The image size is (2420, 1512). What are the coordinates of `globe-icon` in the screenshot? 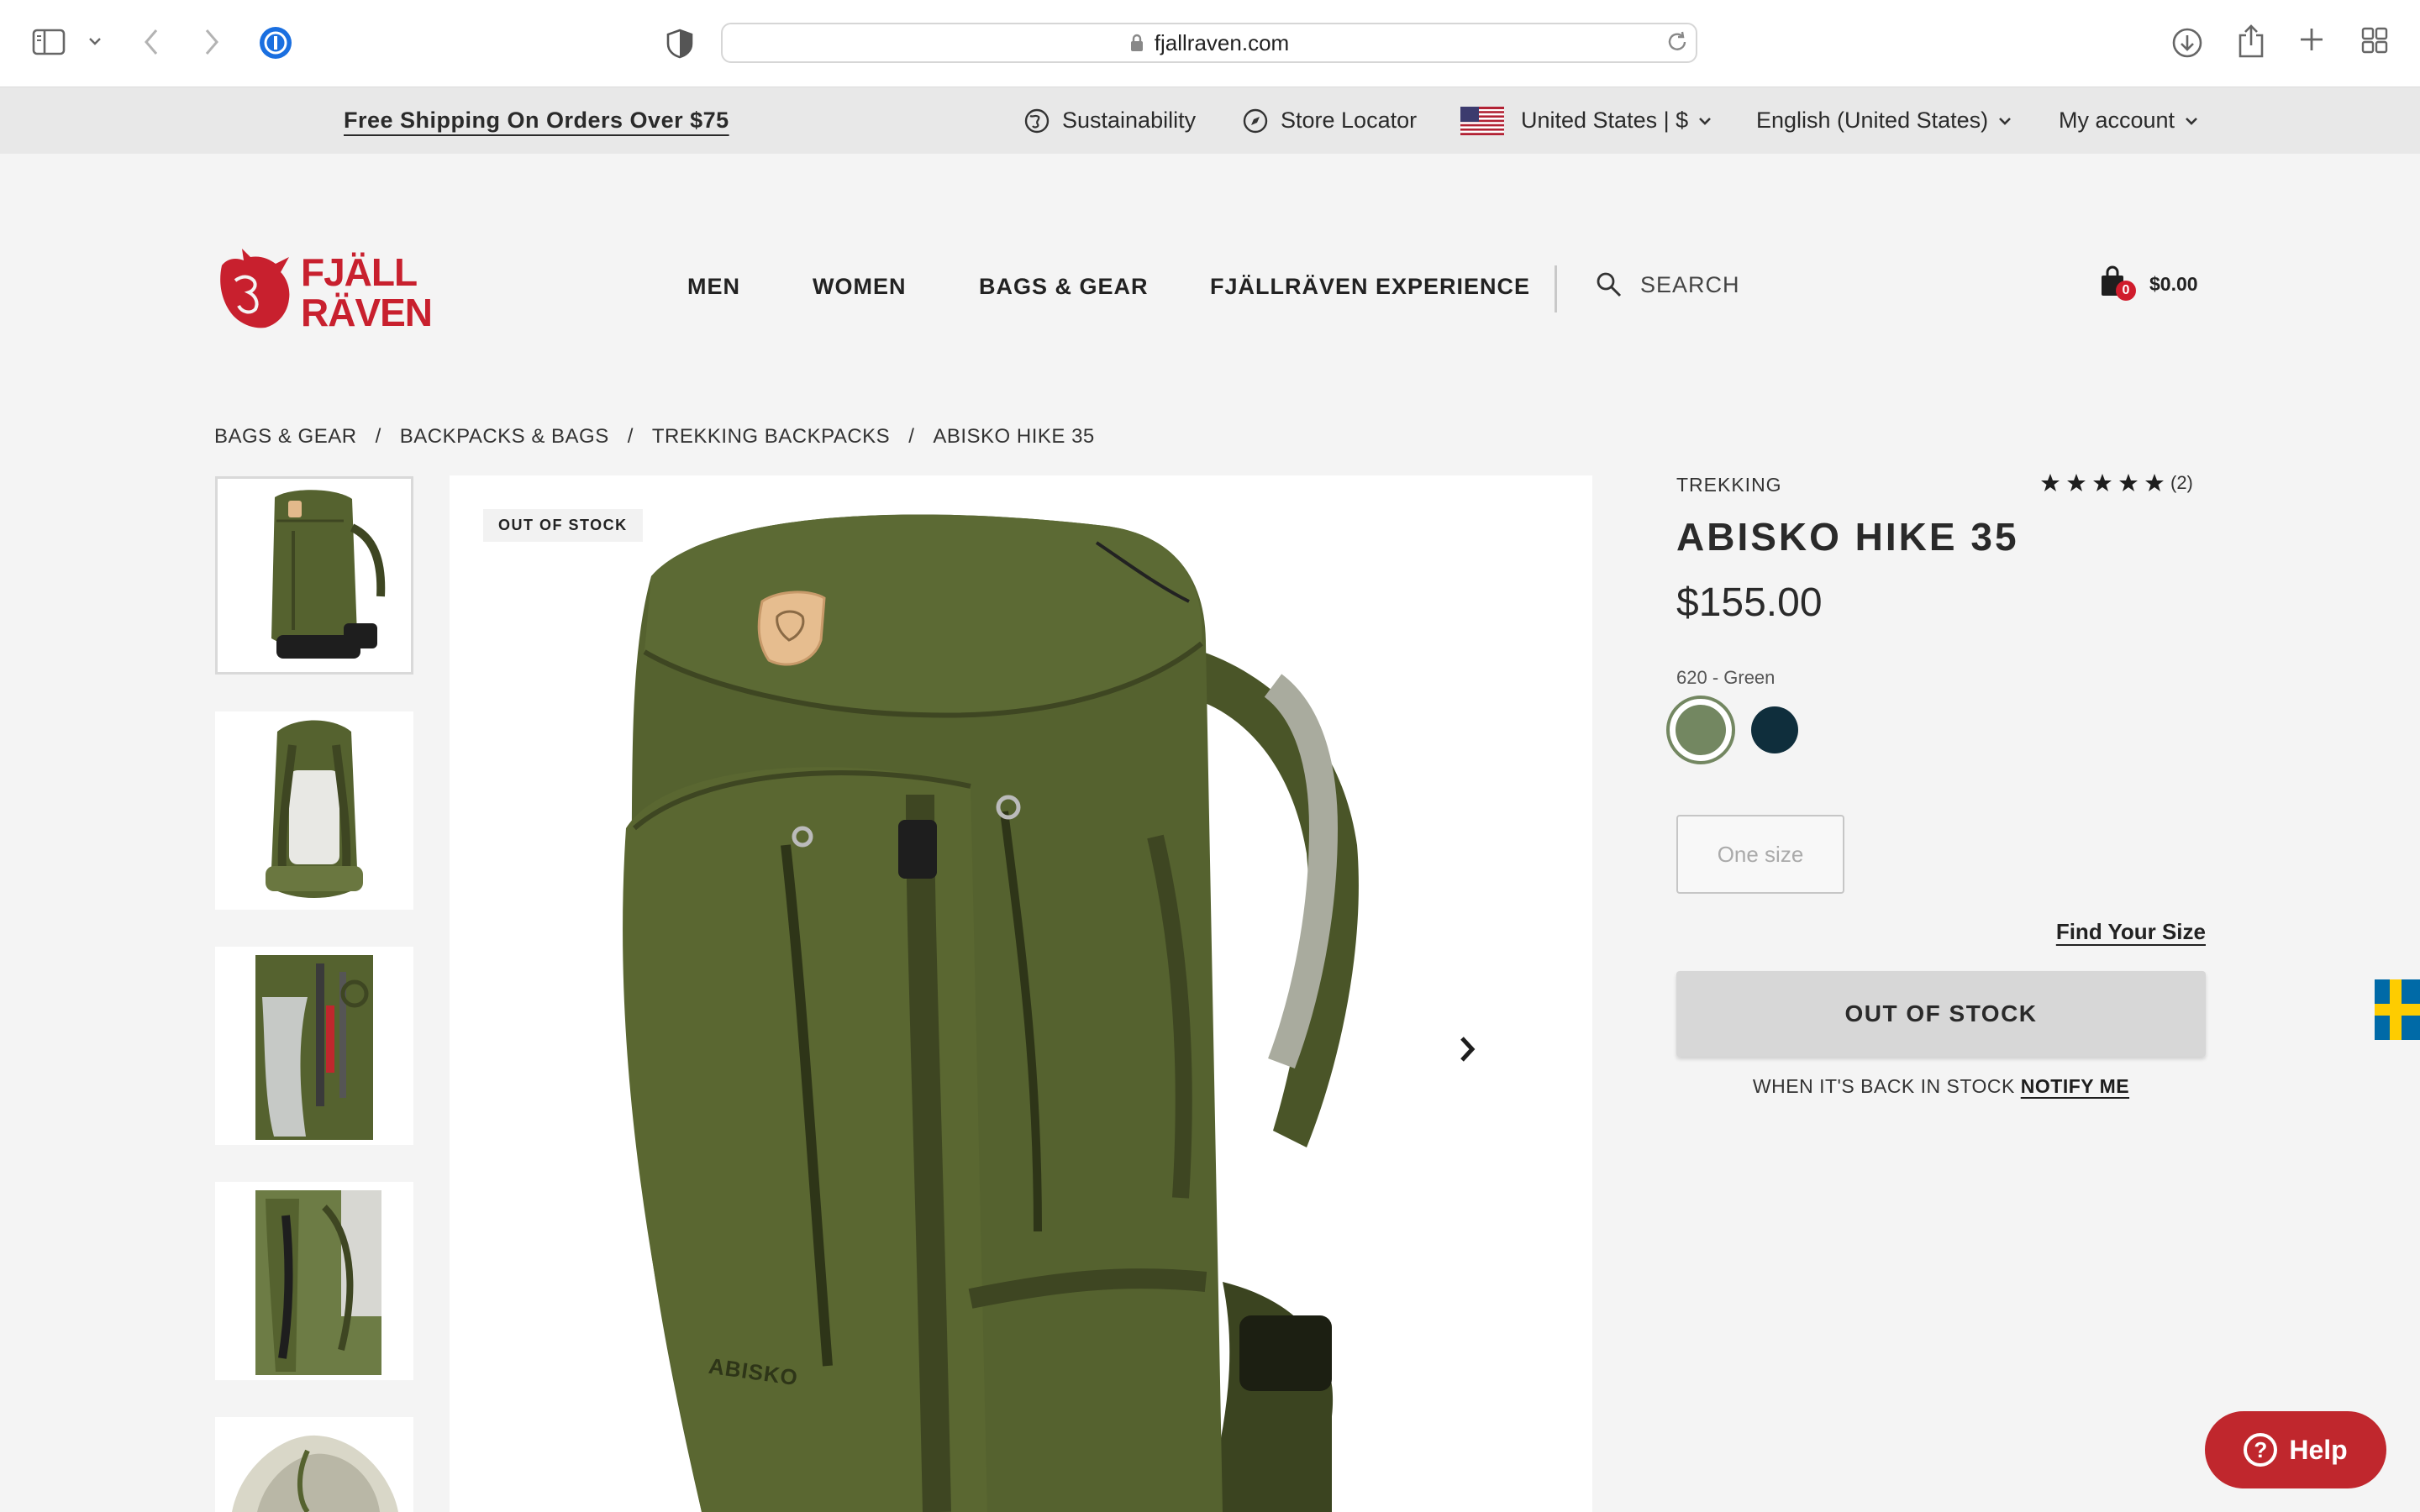 It's located at (1037, 120).